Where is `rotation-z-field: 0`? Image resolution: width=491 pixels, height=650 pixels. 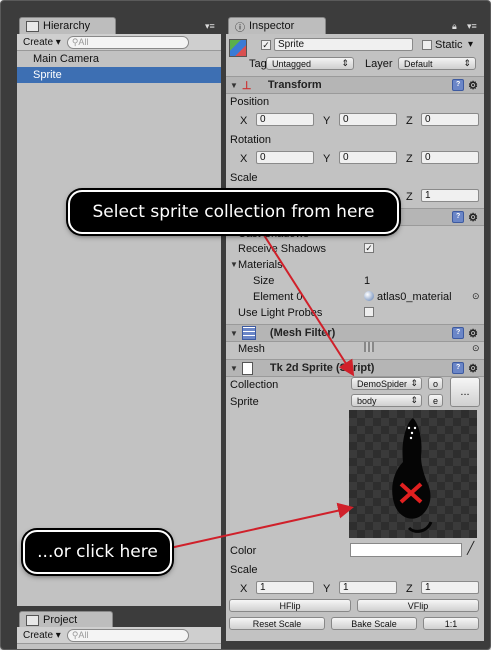
rotation-z-field: 0 is located at coordinates (450, 157).